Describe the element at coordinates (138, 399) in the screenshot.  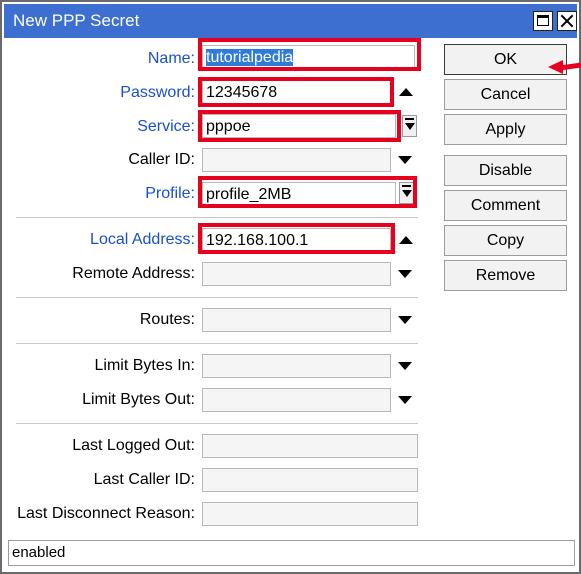
I see `limit-bytes-out-label: Limit Bytes Out:` at that location.